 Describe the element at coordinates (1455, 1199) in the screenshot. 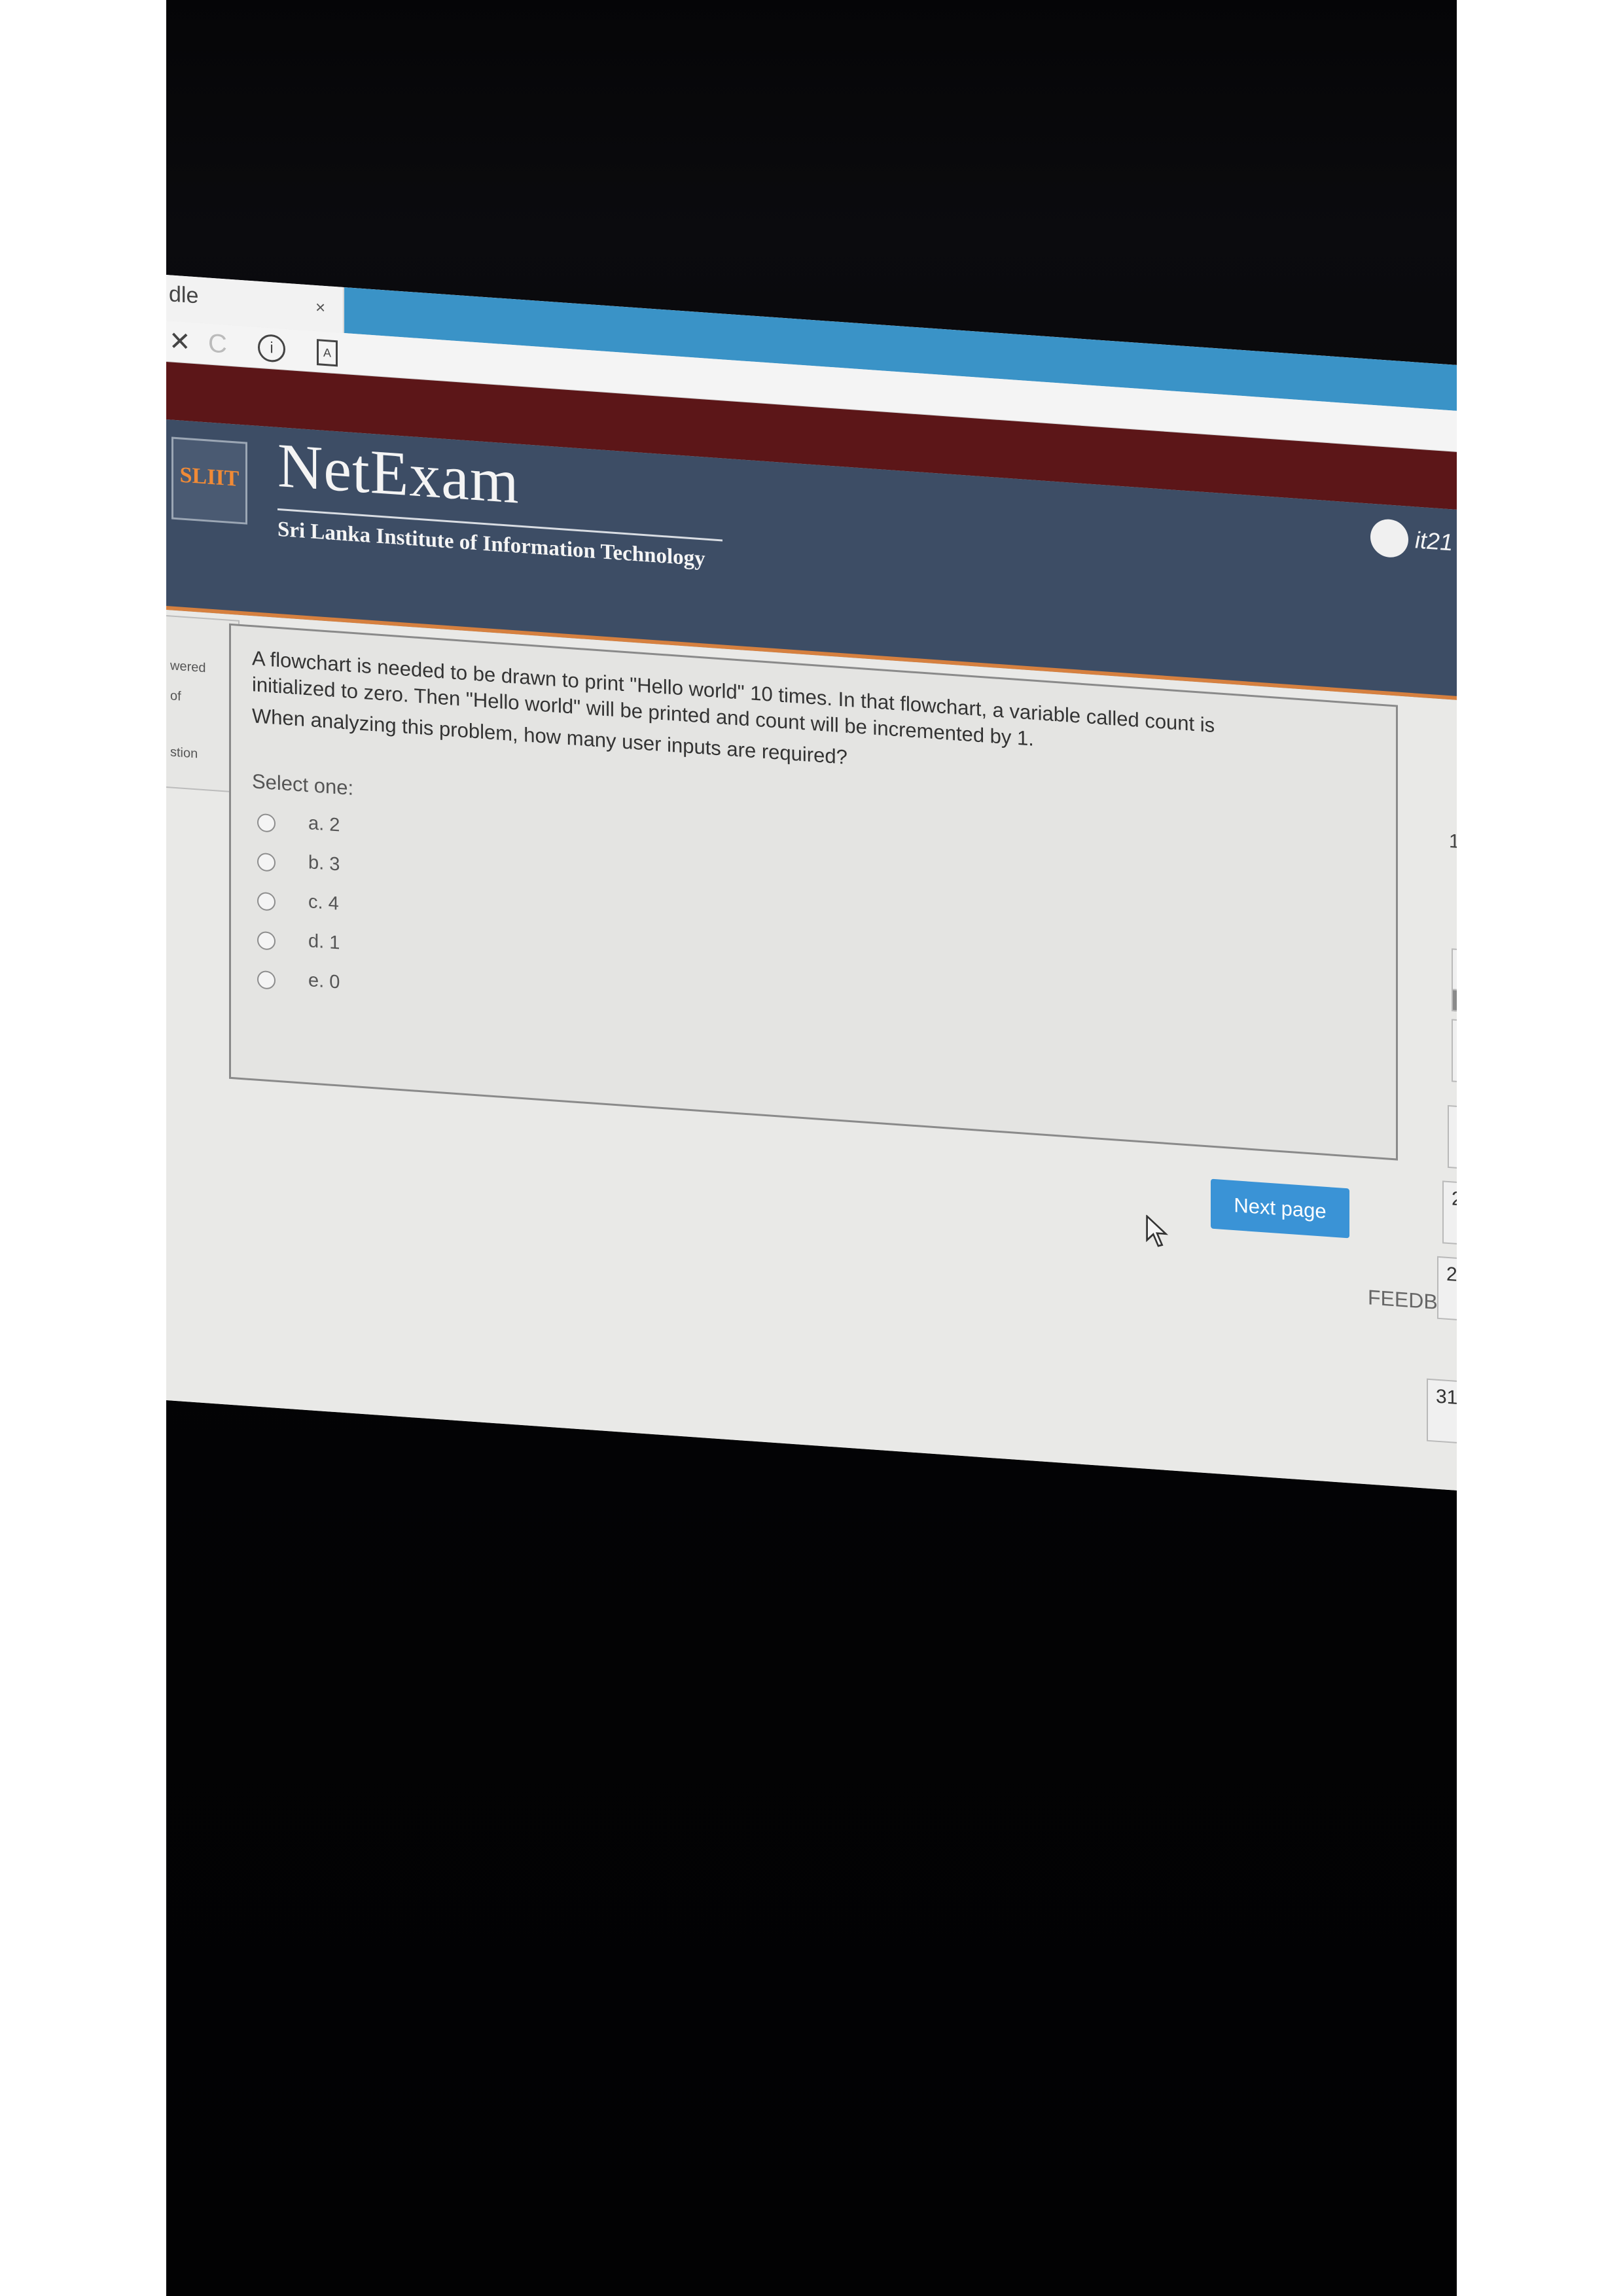

I see `nav-question-number: 22` at that location.